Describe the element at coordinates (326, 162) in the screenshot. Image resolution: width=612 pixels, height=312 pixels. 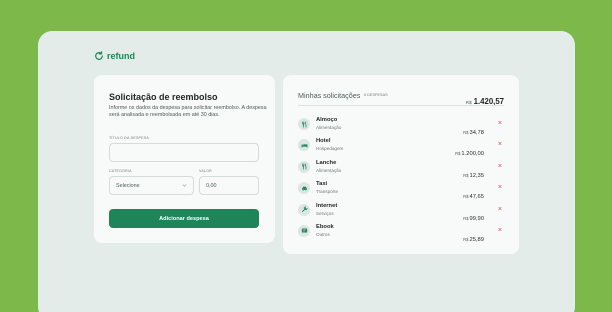
I see `expense-name: Lanche` at that location.